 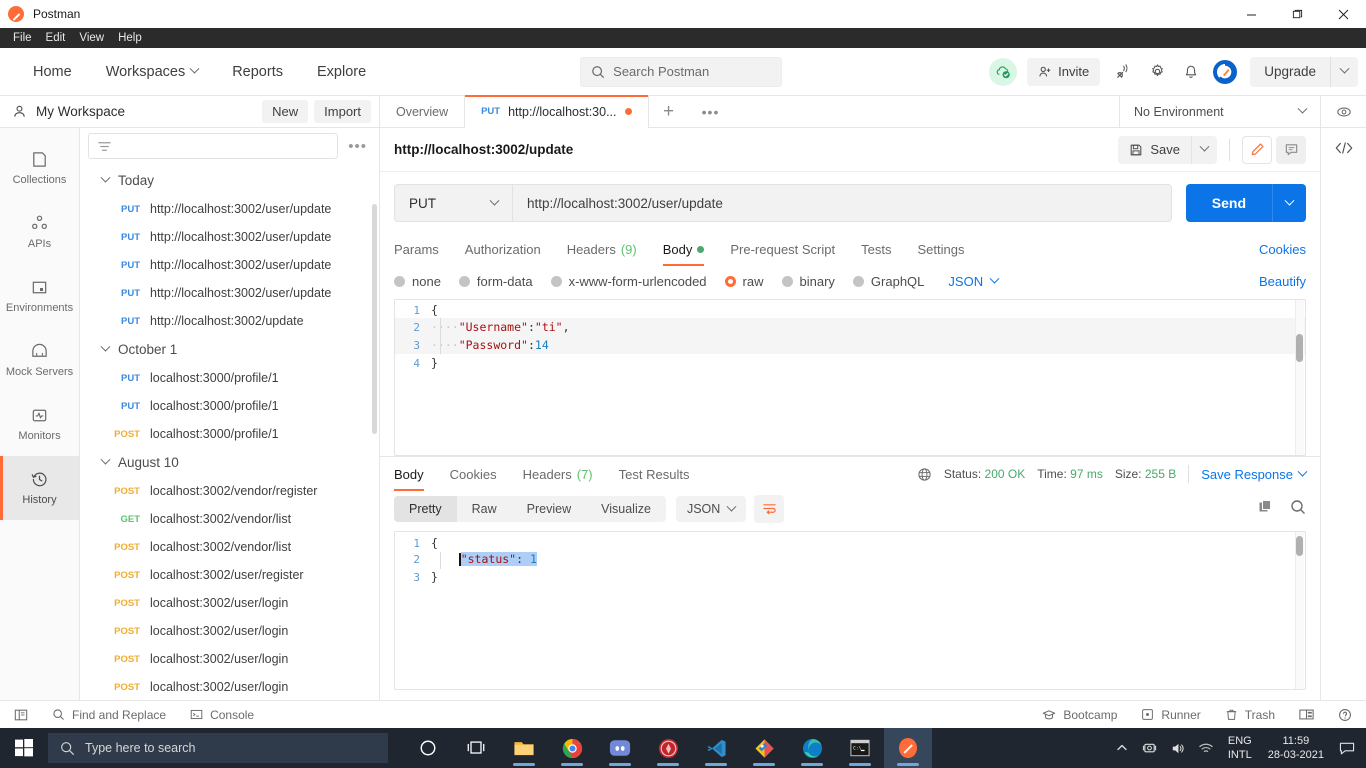 I want to click on tab-headers: Headers (9), so click(x=602, y=249).